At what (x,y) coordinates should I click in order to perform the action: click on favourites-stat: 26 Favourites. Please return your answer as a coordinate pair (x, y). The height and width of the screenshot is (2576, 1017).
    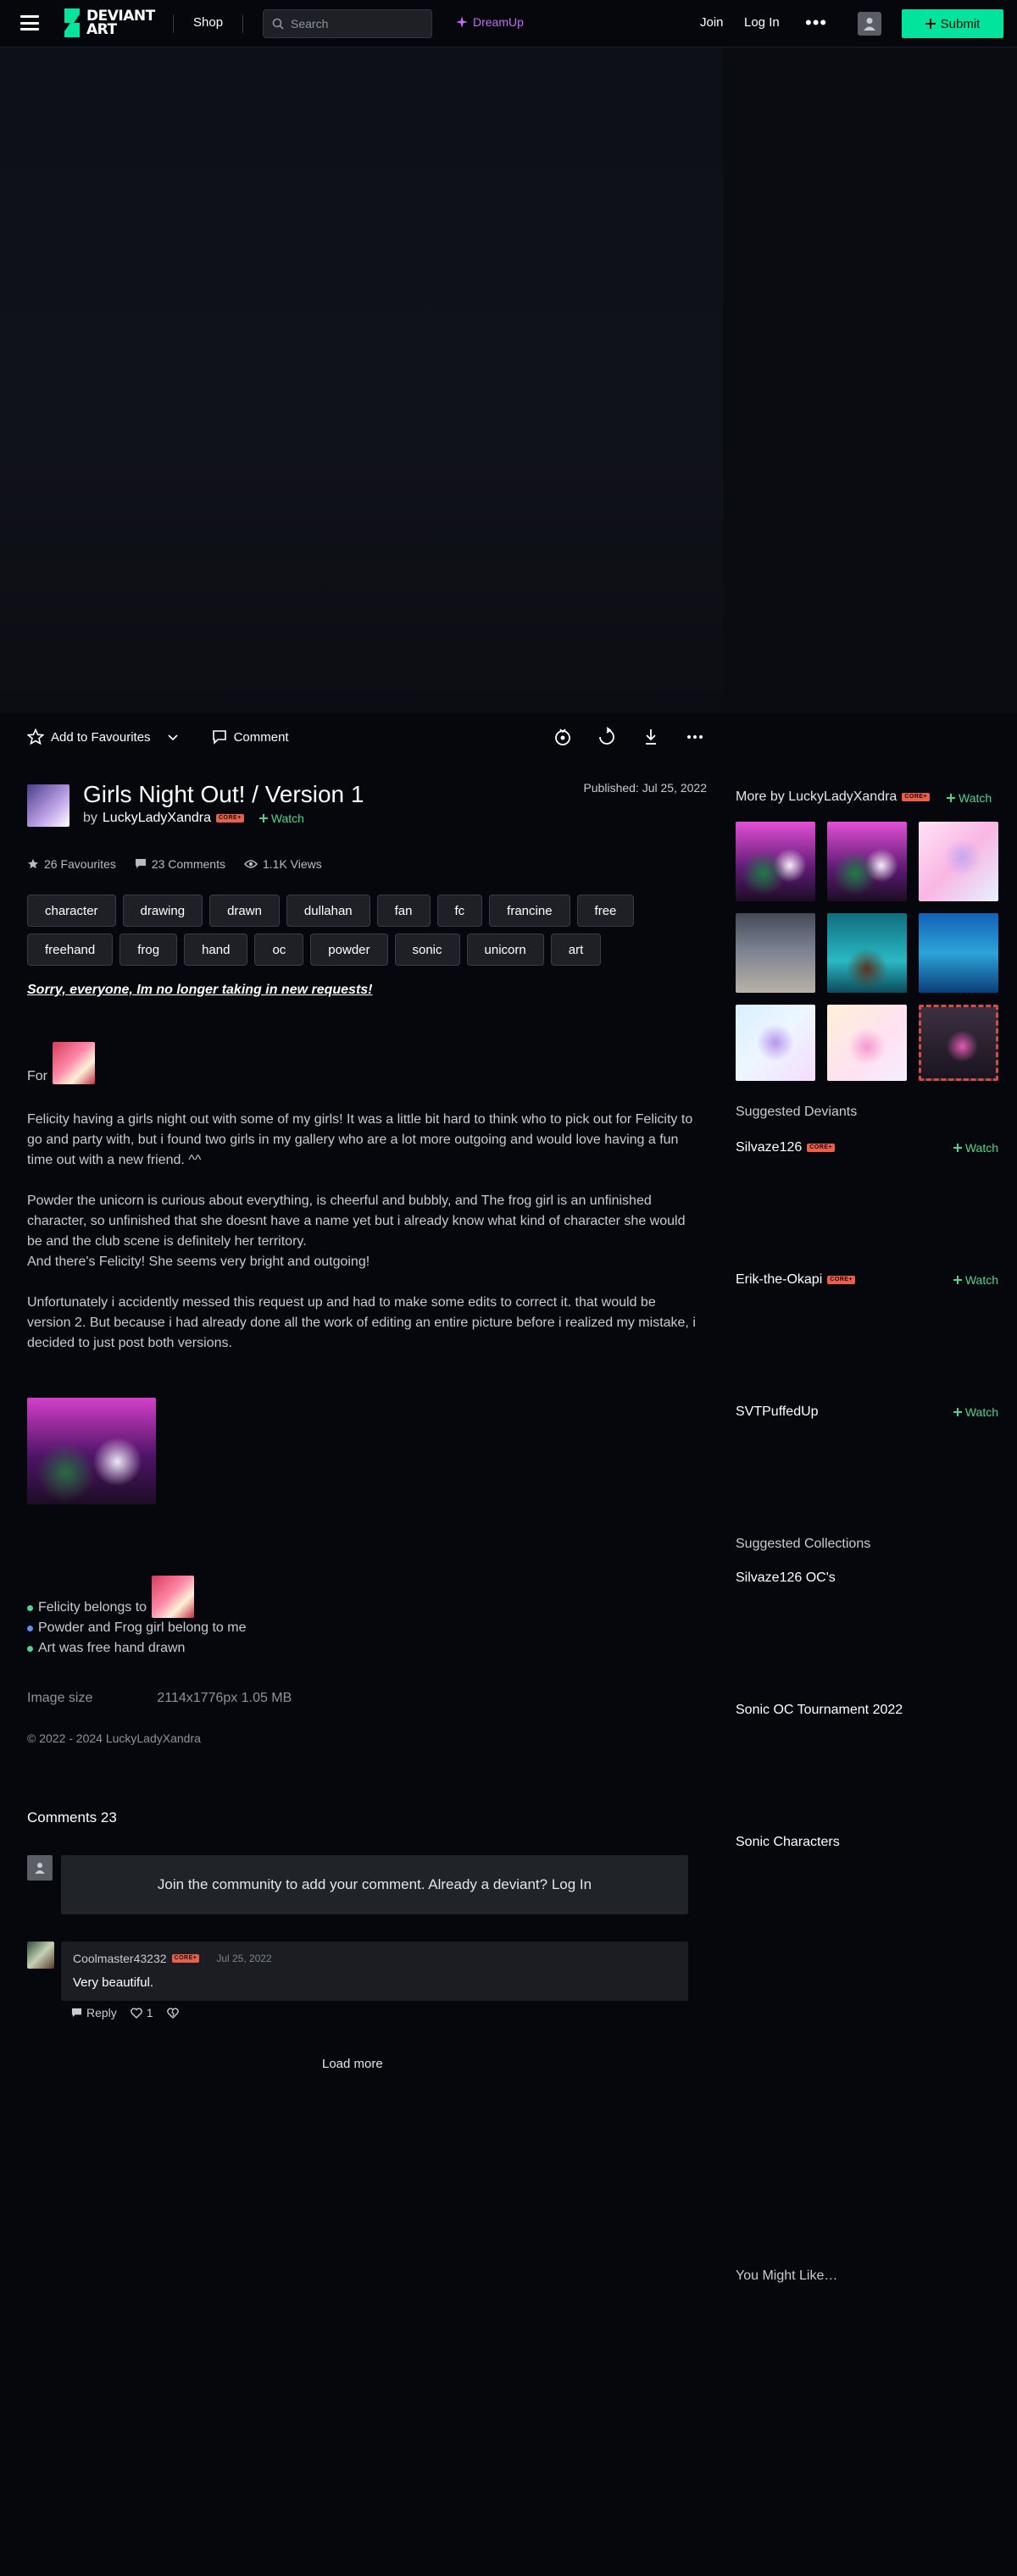
    Looking at the image, I should click on (71, 864).